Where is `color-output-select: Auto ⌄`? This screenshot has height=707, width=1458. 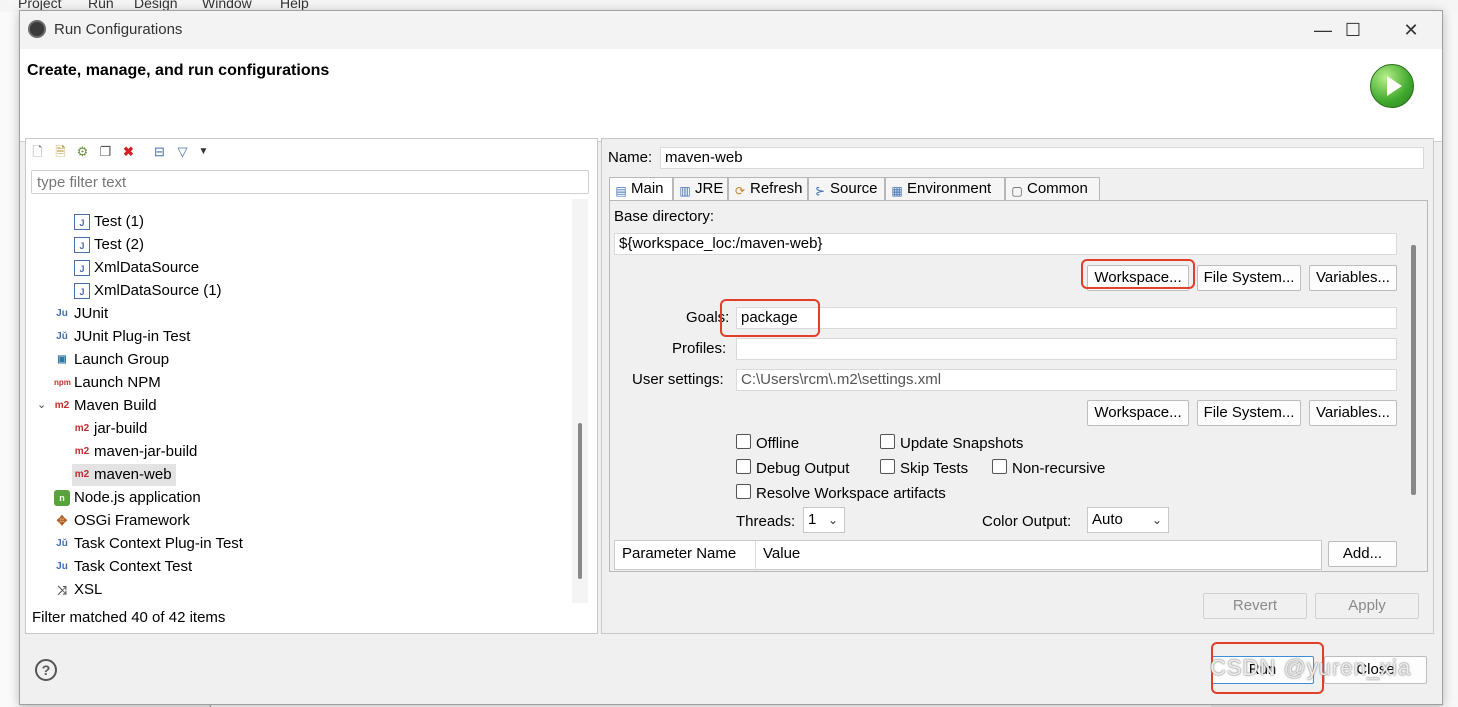
color-output-select: Auto ⌄ is located at coordinates (1128, 520).